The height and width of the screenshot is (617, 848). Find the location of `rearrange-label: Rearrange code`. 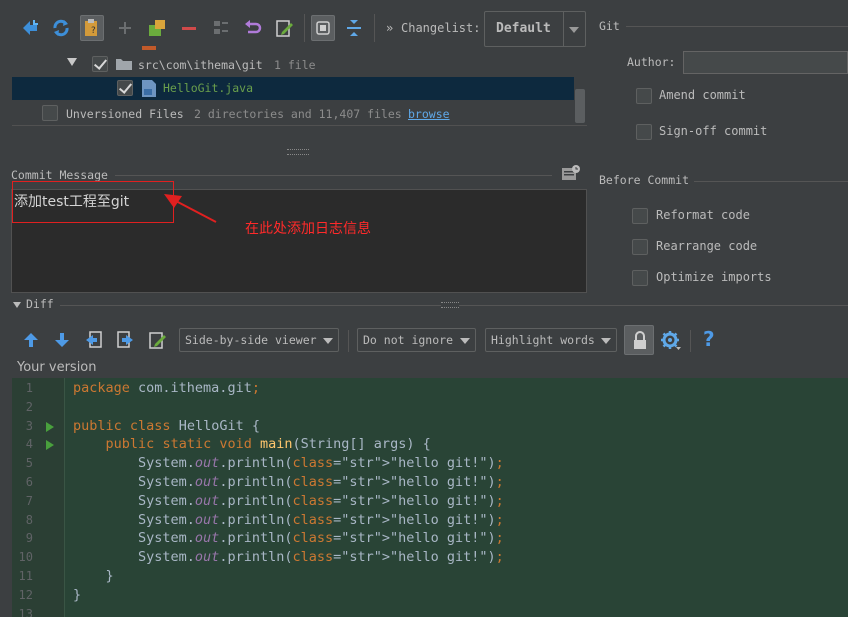

rearrange-label: Rearrange code is located at coordinates (707, 246).